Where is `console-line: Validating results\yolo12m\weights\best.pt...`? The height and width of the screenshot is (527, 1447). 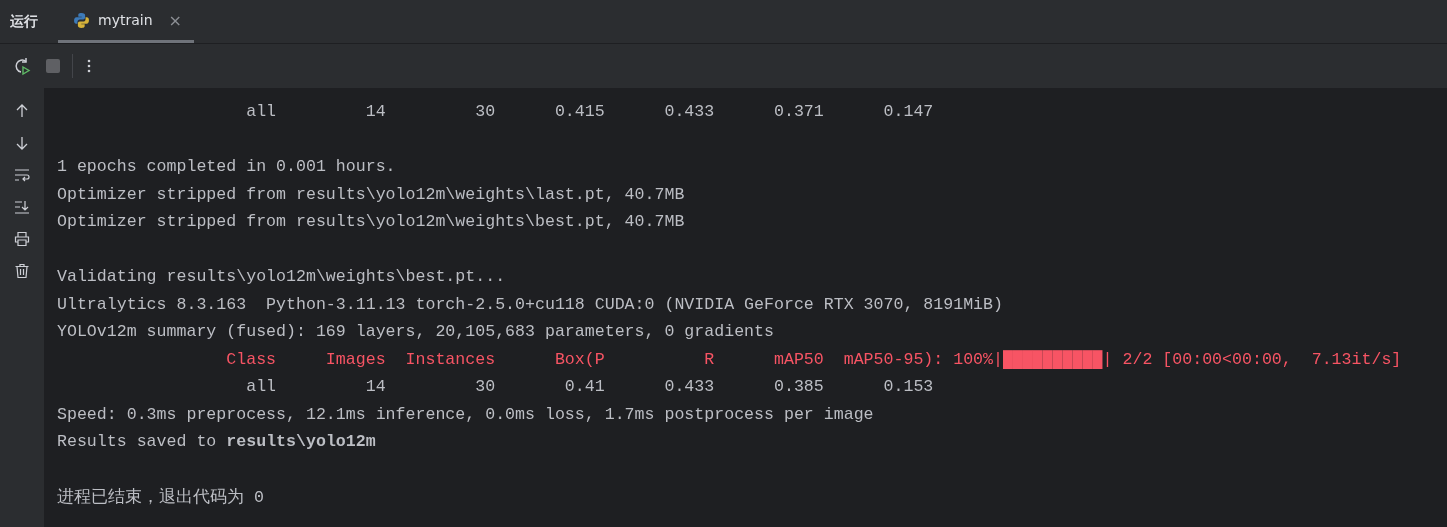
console-line: Validating results\yolo12m\weights\best.pt... is located at coordinates (281, 277).